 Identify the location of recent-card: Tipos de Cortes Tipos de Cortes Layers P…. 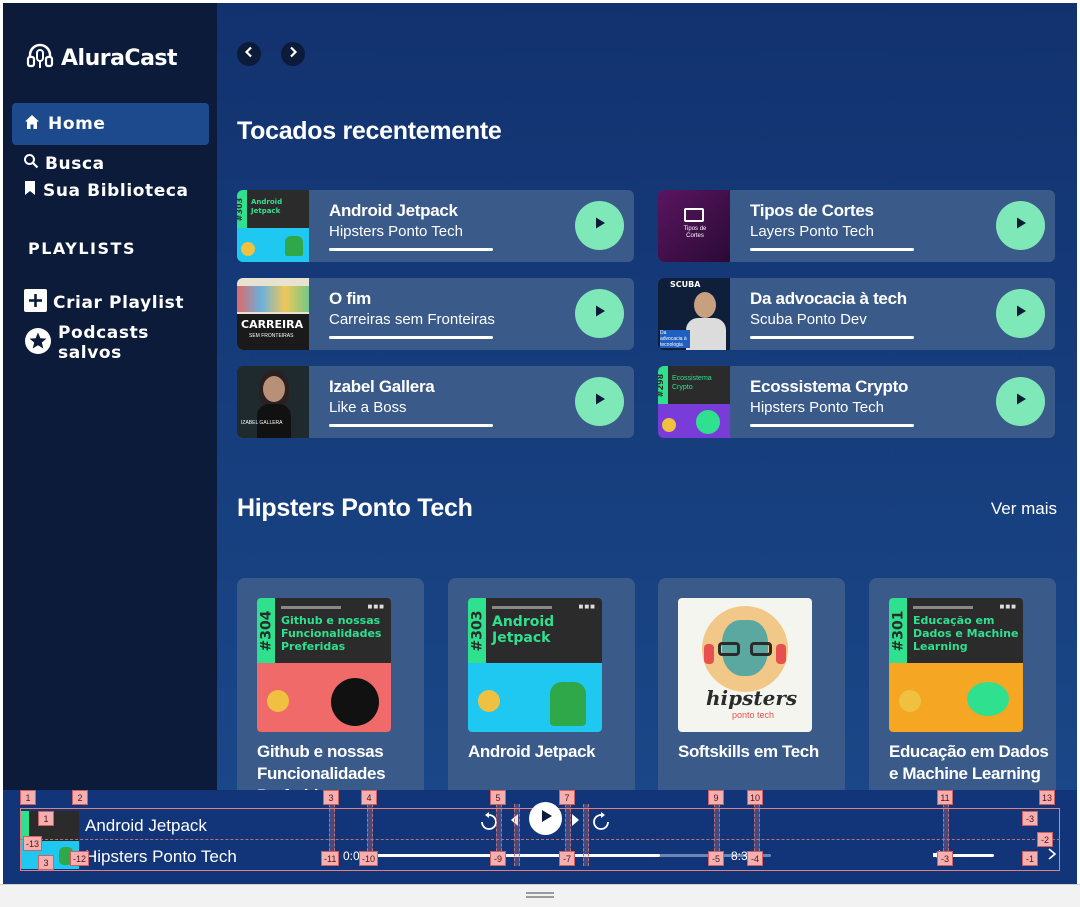
(856, 226).